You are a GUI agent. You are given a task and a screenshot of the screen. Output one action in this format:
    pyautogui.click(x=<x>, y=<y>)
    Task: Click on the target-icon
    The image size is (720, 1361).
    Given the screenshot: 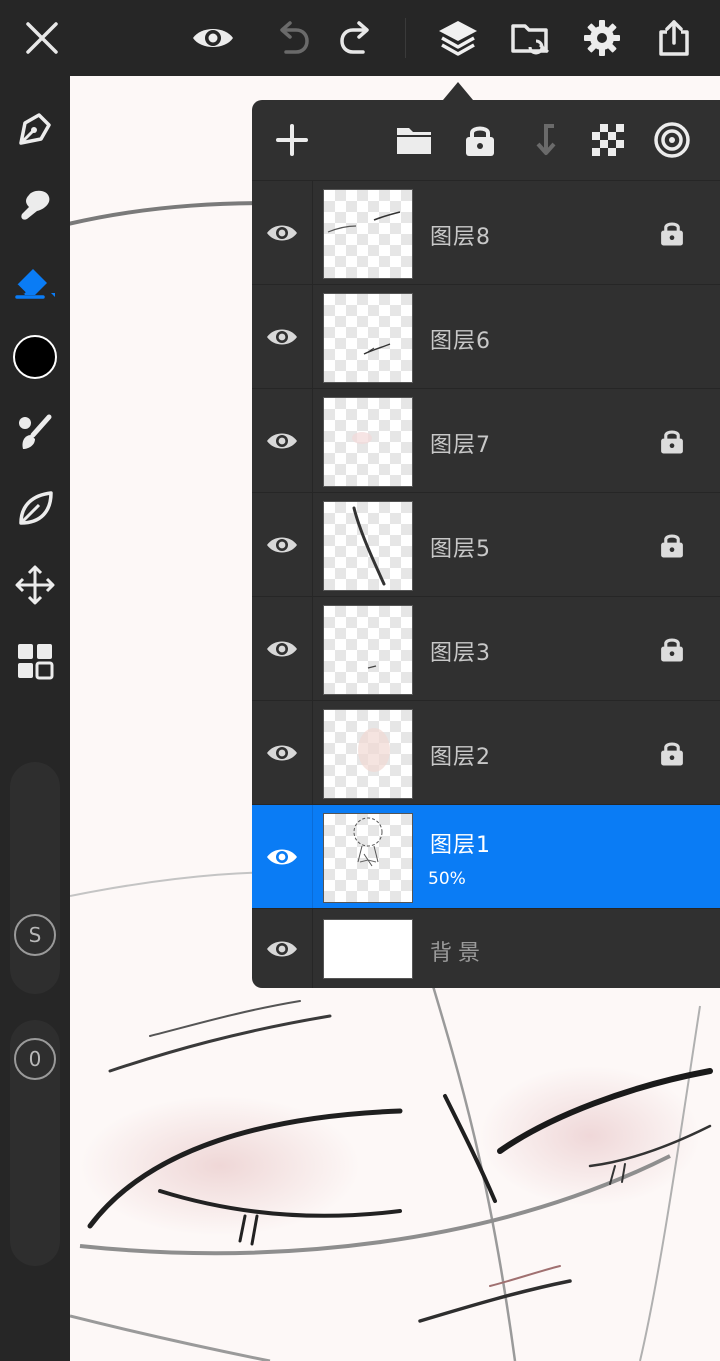 What is the action you would take?
    pyautogui.click(x=672, y=140)
    